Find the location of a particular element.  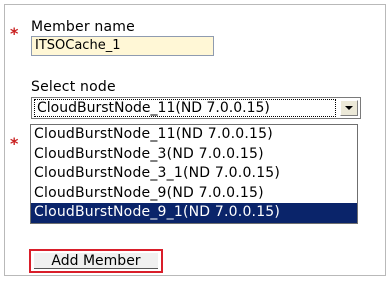

node-option: CloudBurstNode_3_1(ND 7.0.0.15) is located at coordinates (194, 174).